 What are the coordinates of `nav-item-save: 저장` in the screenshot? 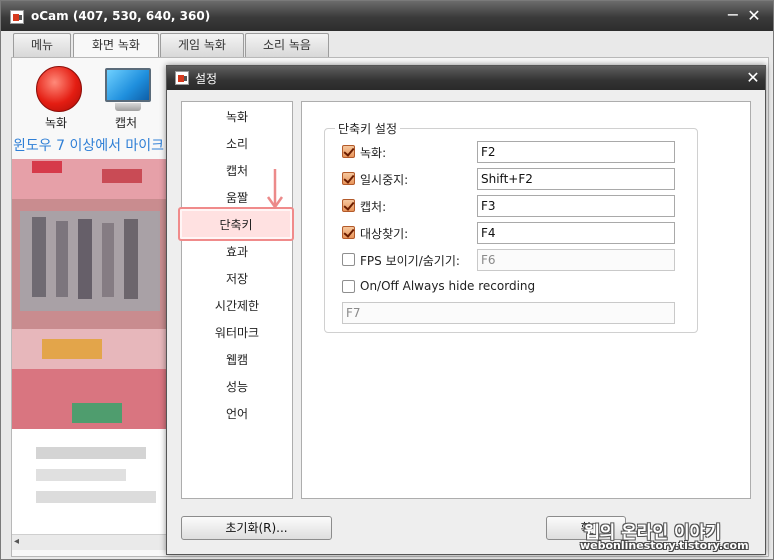 It's located at (237, 279).